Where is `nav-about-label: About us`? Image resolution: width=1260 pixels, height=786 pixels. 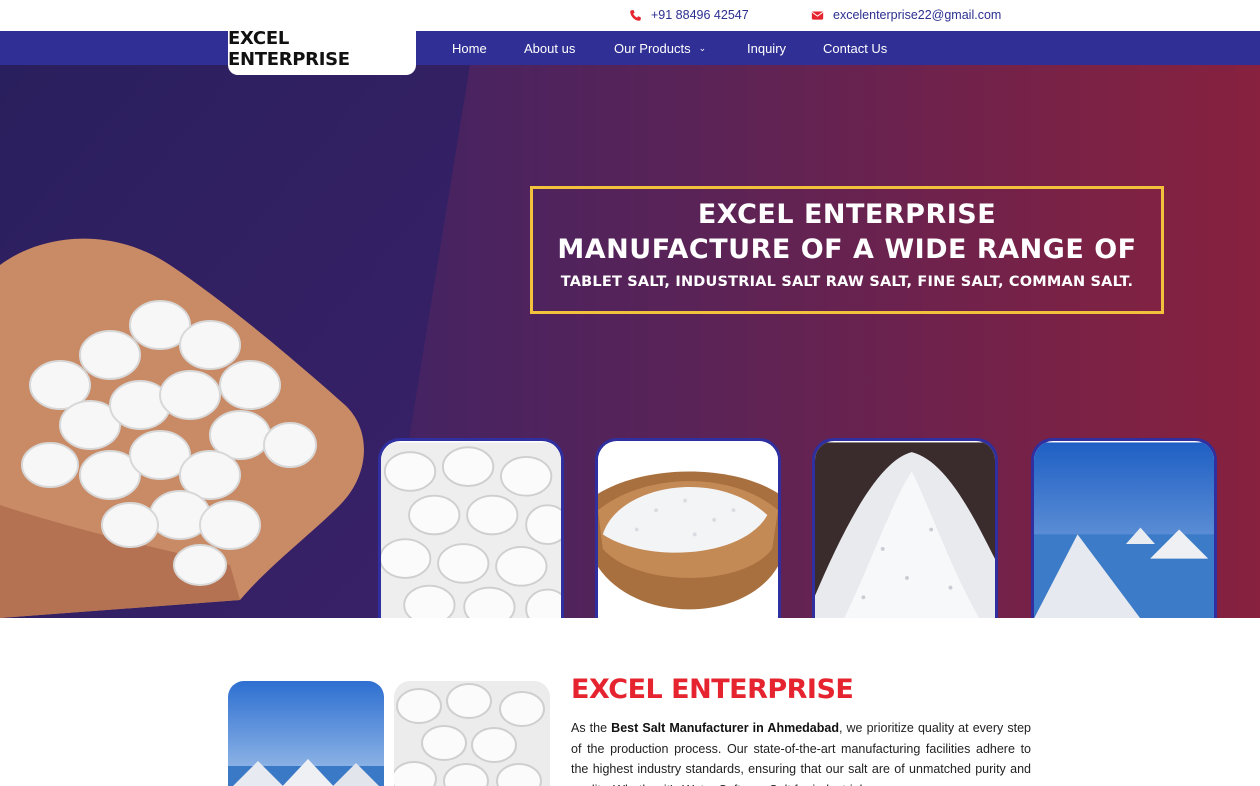
nav-about-label: About us is located at coordinates (550, 48).